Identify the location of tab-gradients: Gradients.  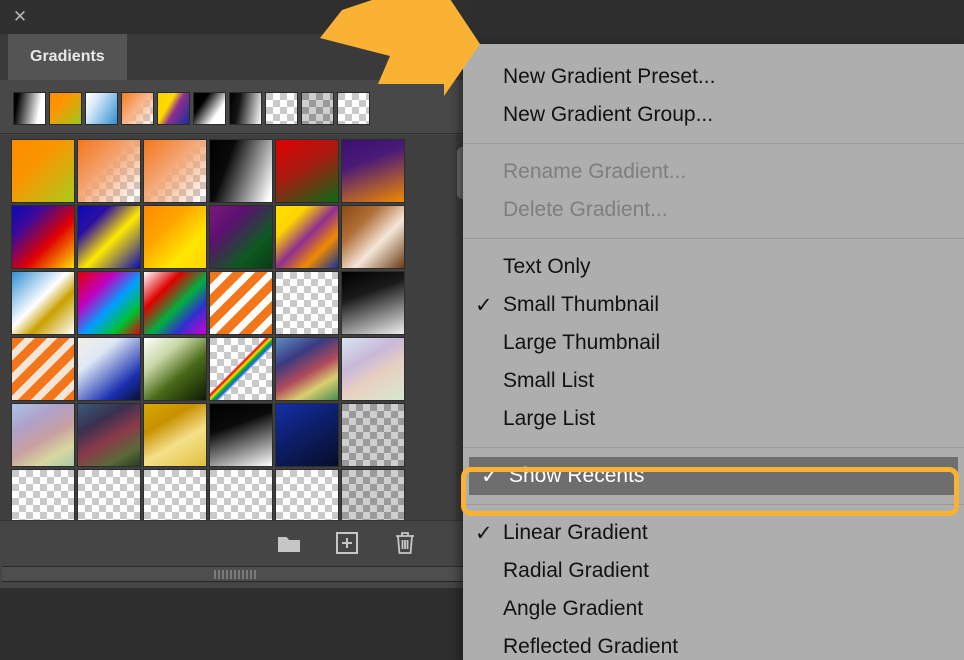
(67, 57).